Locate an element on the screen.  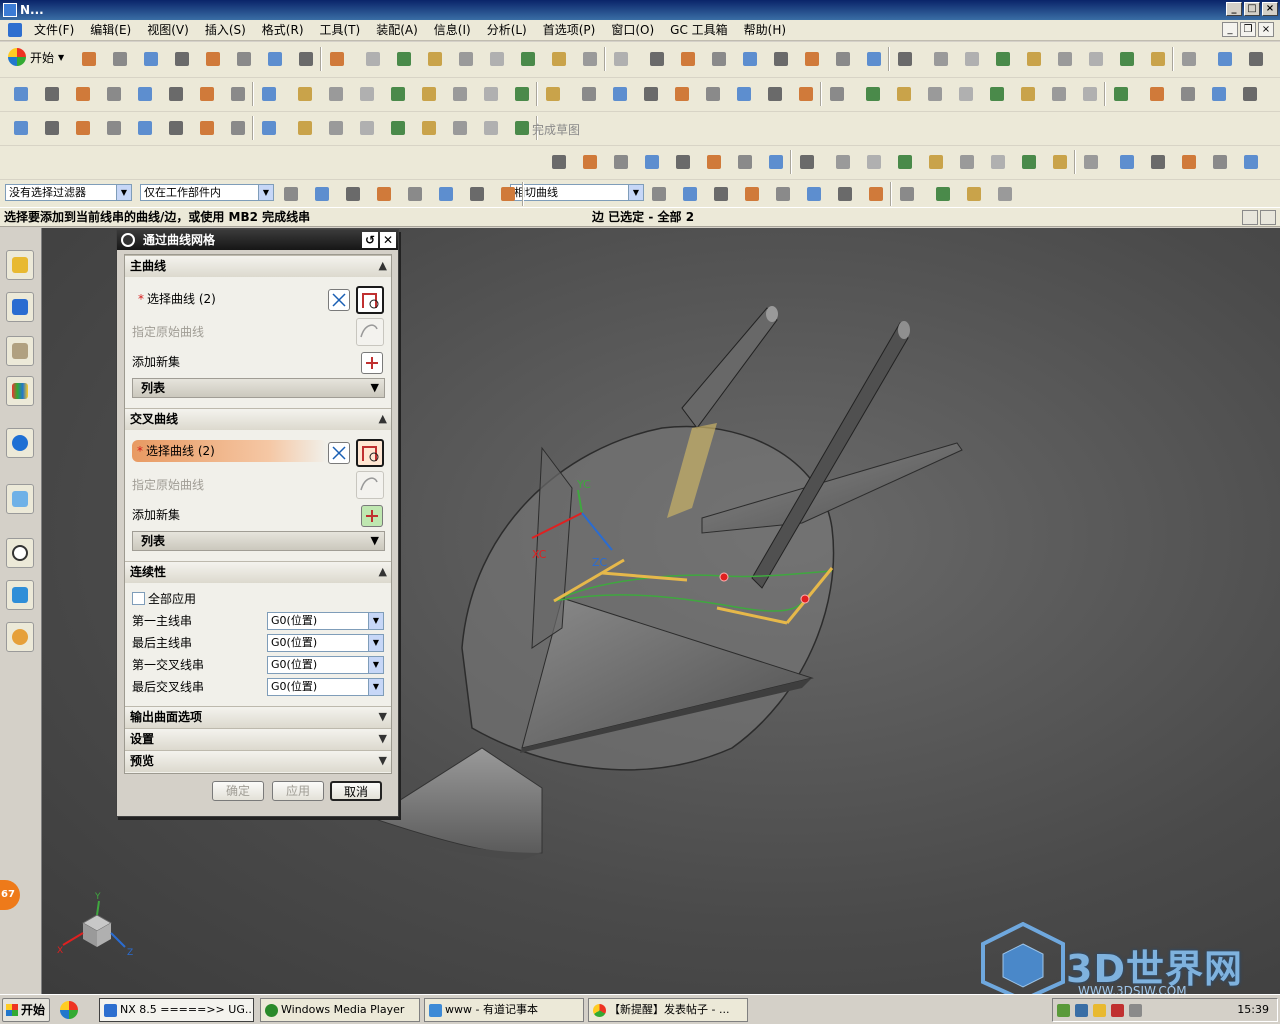
monitor-icon is located at coordinates (1081, 1010).